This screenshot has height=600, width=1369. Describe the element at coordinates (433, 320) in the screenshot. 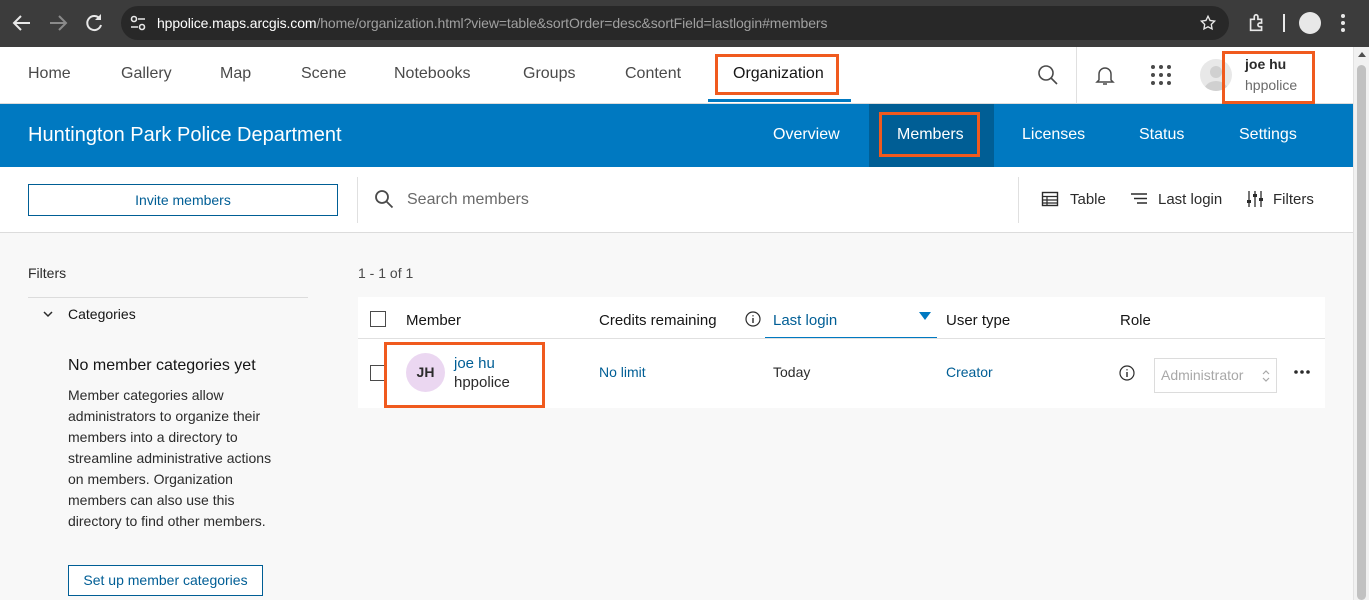

I see `column-header-member: Member` at that location.